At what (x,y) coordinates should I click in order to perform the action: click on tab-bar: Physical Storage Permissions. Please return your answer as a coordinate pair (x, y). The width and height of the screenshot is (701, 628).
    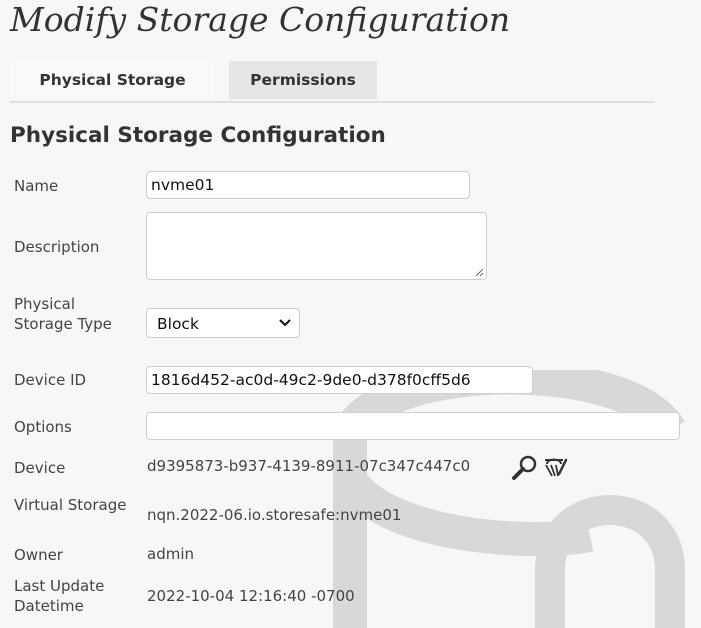
    Looking at the image, I should click on (332, 82).